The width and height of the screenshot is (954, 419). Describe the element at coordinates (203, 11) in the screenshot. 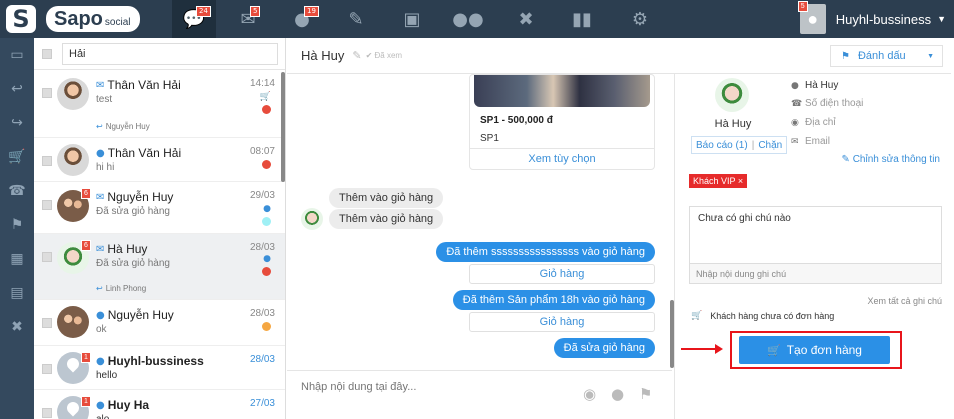

I see `chat-count-badge: 24` at that location.